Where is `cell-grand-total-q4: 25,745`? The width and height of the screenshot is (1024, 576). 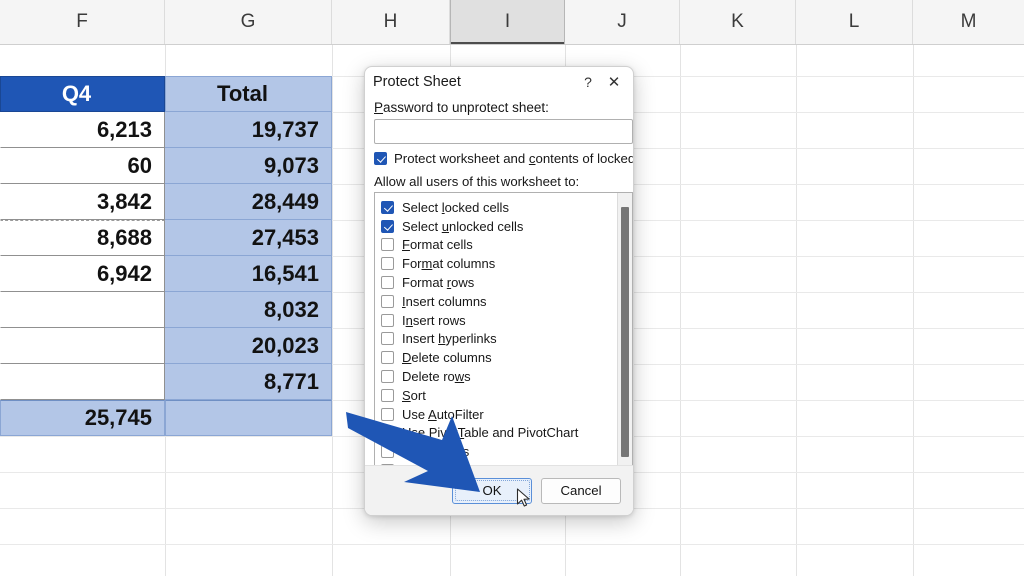 cell-grand-total-q4: 25,745 is located at coordinates (82, 418).